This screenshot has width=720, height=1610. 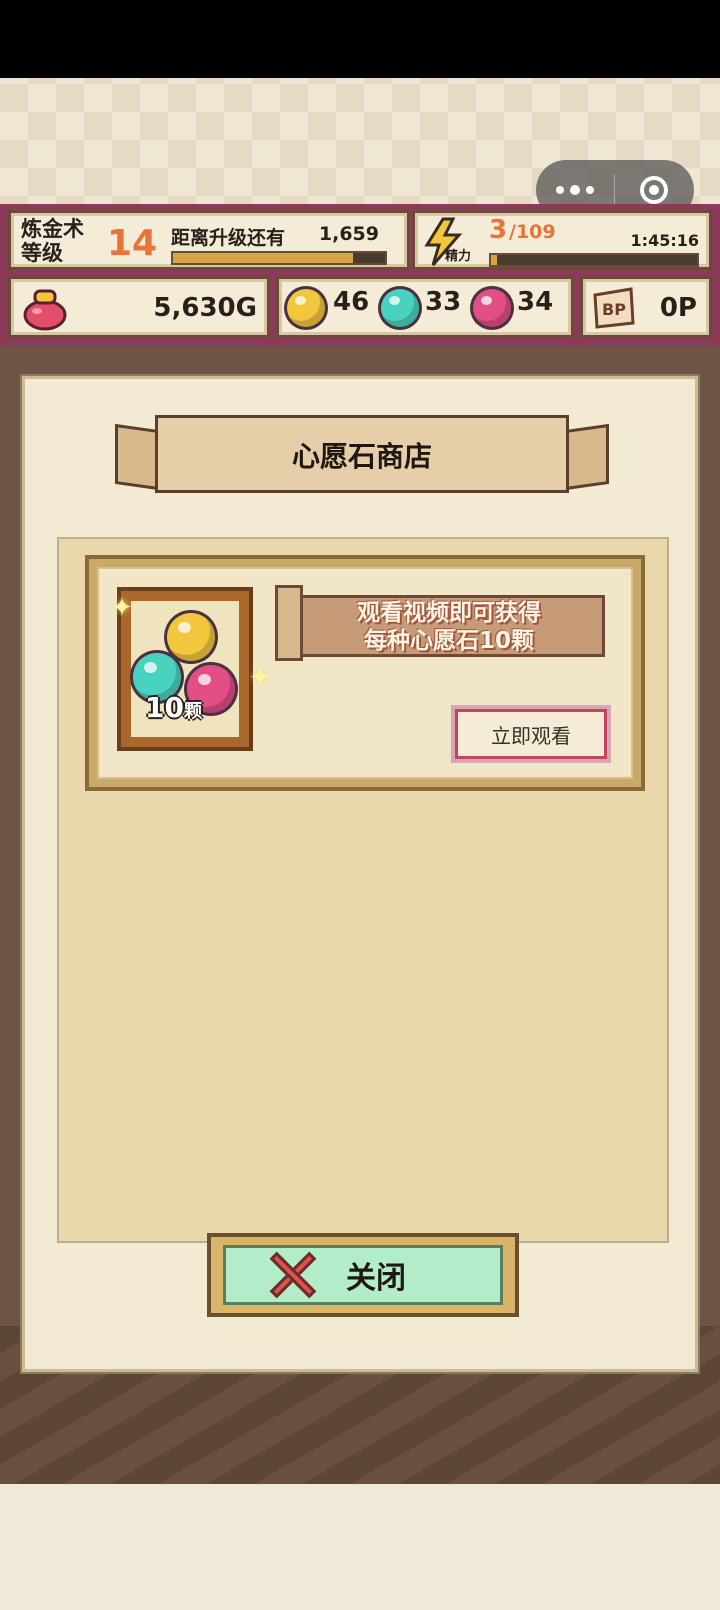 I want to click on energy-progress-bar, so click(x=594, y=260).